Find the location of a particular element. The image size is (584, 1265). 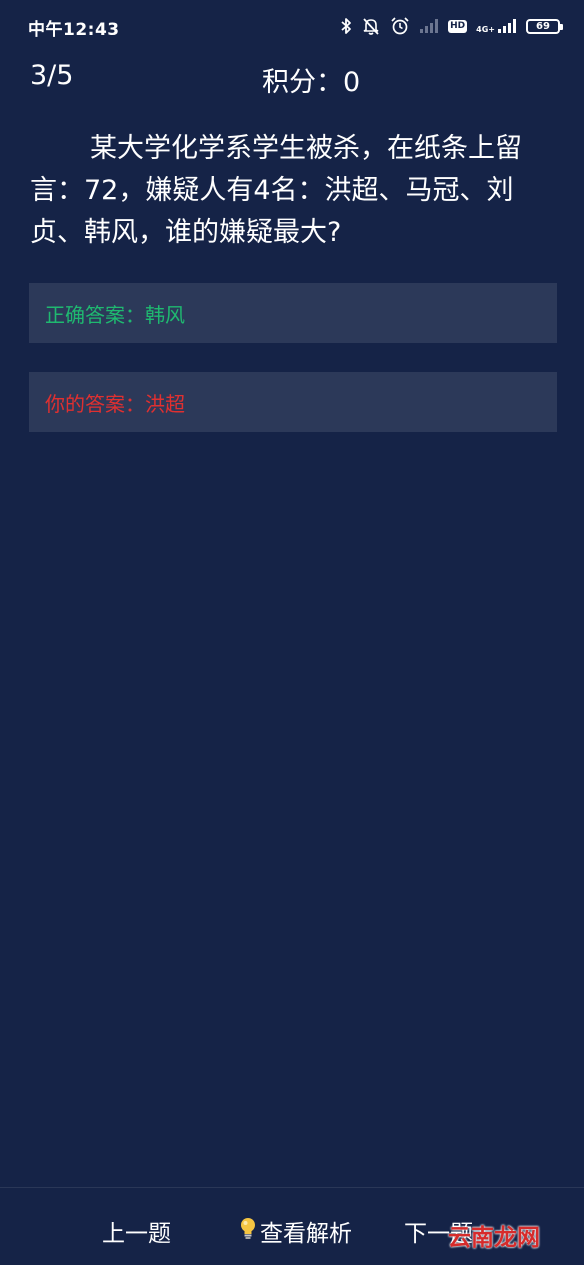

lightbulb-icon is located at coordinates (248, 1231).